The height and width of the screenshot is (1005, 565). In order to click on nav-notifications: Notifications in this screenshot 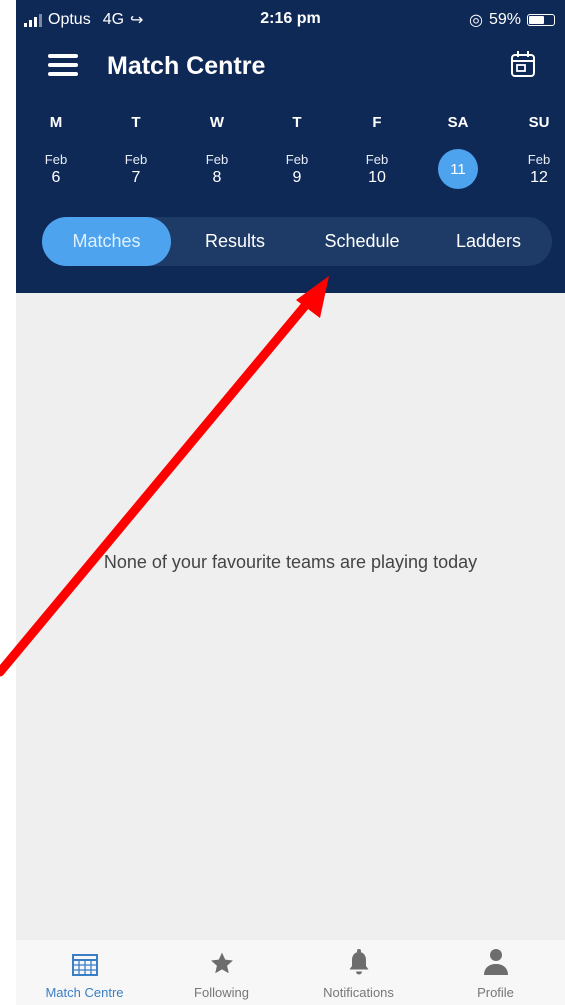, I will do `click(358, 972)`.